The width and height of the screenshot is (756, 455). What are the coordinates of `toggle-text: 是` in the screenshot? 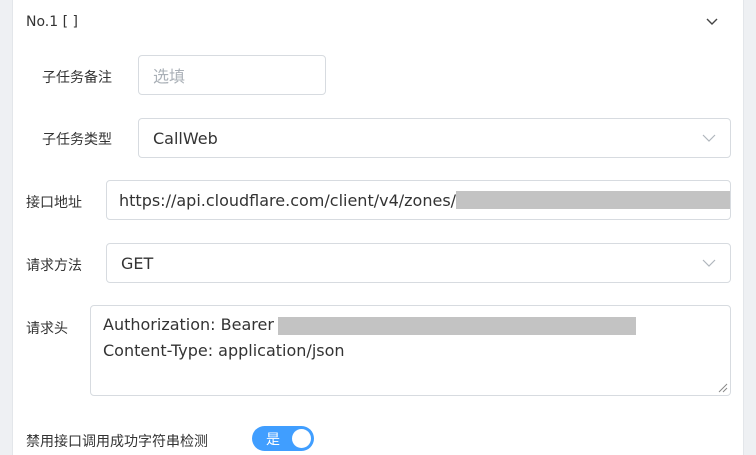 It's located at (273, 440).